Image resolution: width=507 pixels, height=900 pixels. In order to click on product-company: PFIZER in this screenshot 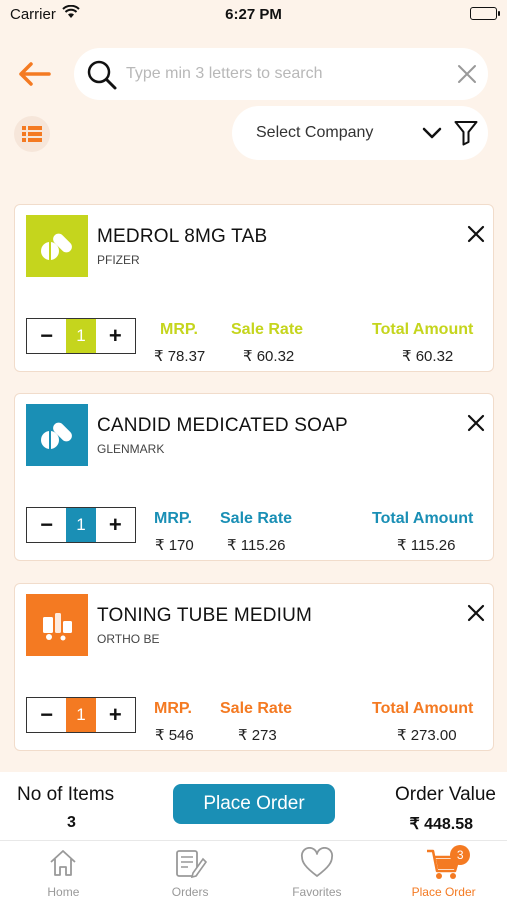, I will do `click(118, 260)`.